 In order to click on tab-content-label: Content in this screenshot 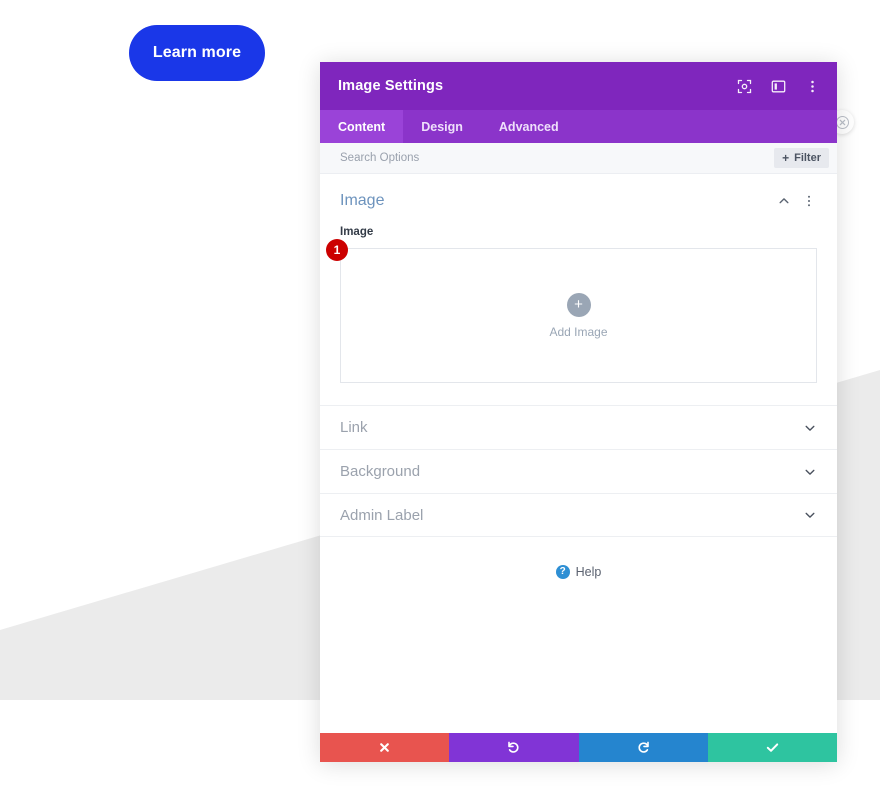, I will do `click(362, 126)`.